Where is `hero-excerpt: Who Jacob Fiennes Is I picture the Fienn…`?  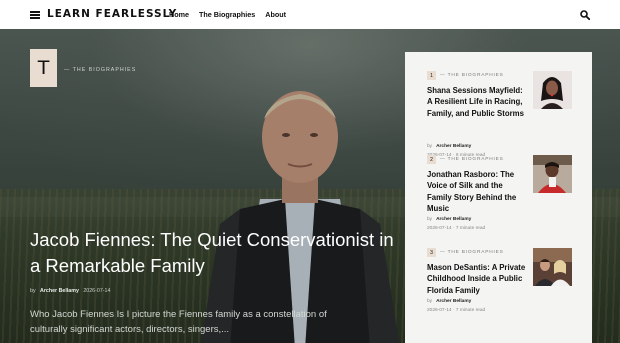 hero-excerpt: Who Jacob Fiennes Is I picture the Fienn… is located at coordinates (178, 322).